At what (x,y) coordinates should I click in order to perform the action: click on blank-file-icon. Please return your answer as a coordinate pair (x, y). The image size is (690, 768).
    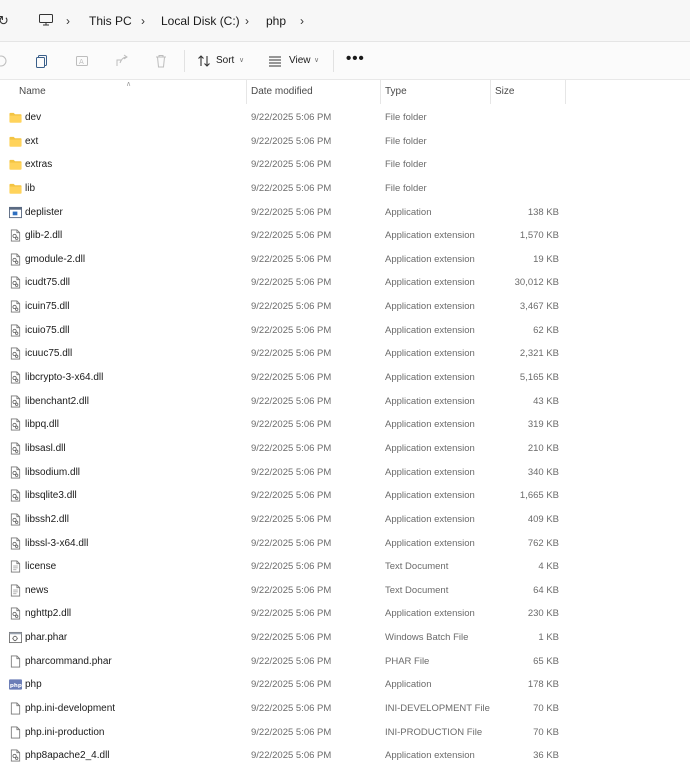
    Looking at the image, I should click on (15, 708).